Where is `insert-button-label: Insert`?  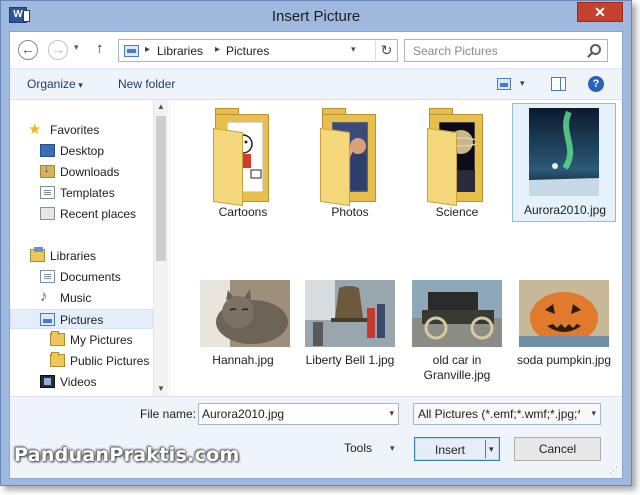
insert-button-label: Insert is located at coordinates (449, 450).